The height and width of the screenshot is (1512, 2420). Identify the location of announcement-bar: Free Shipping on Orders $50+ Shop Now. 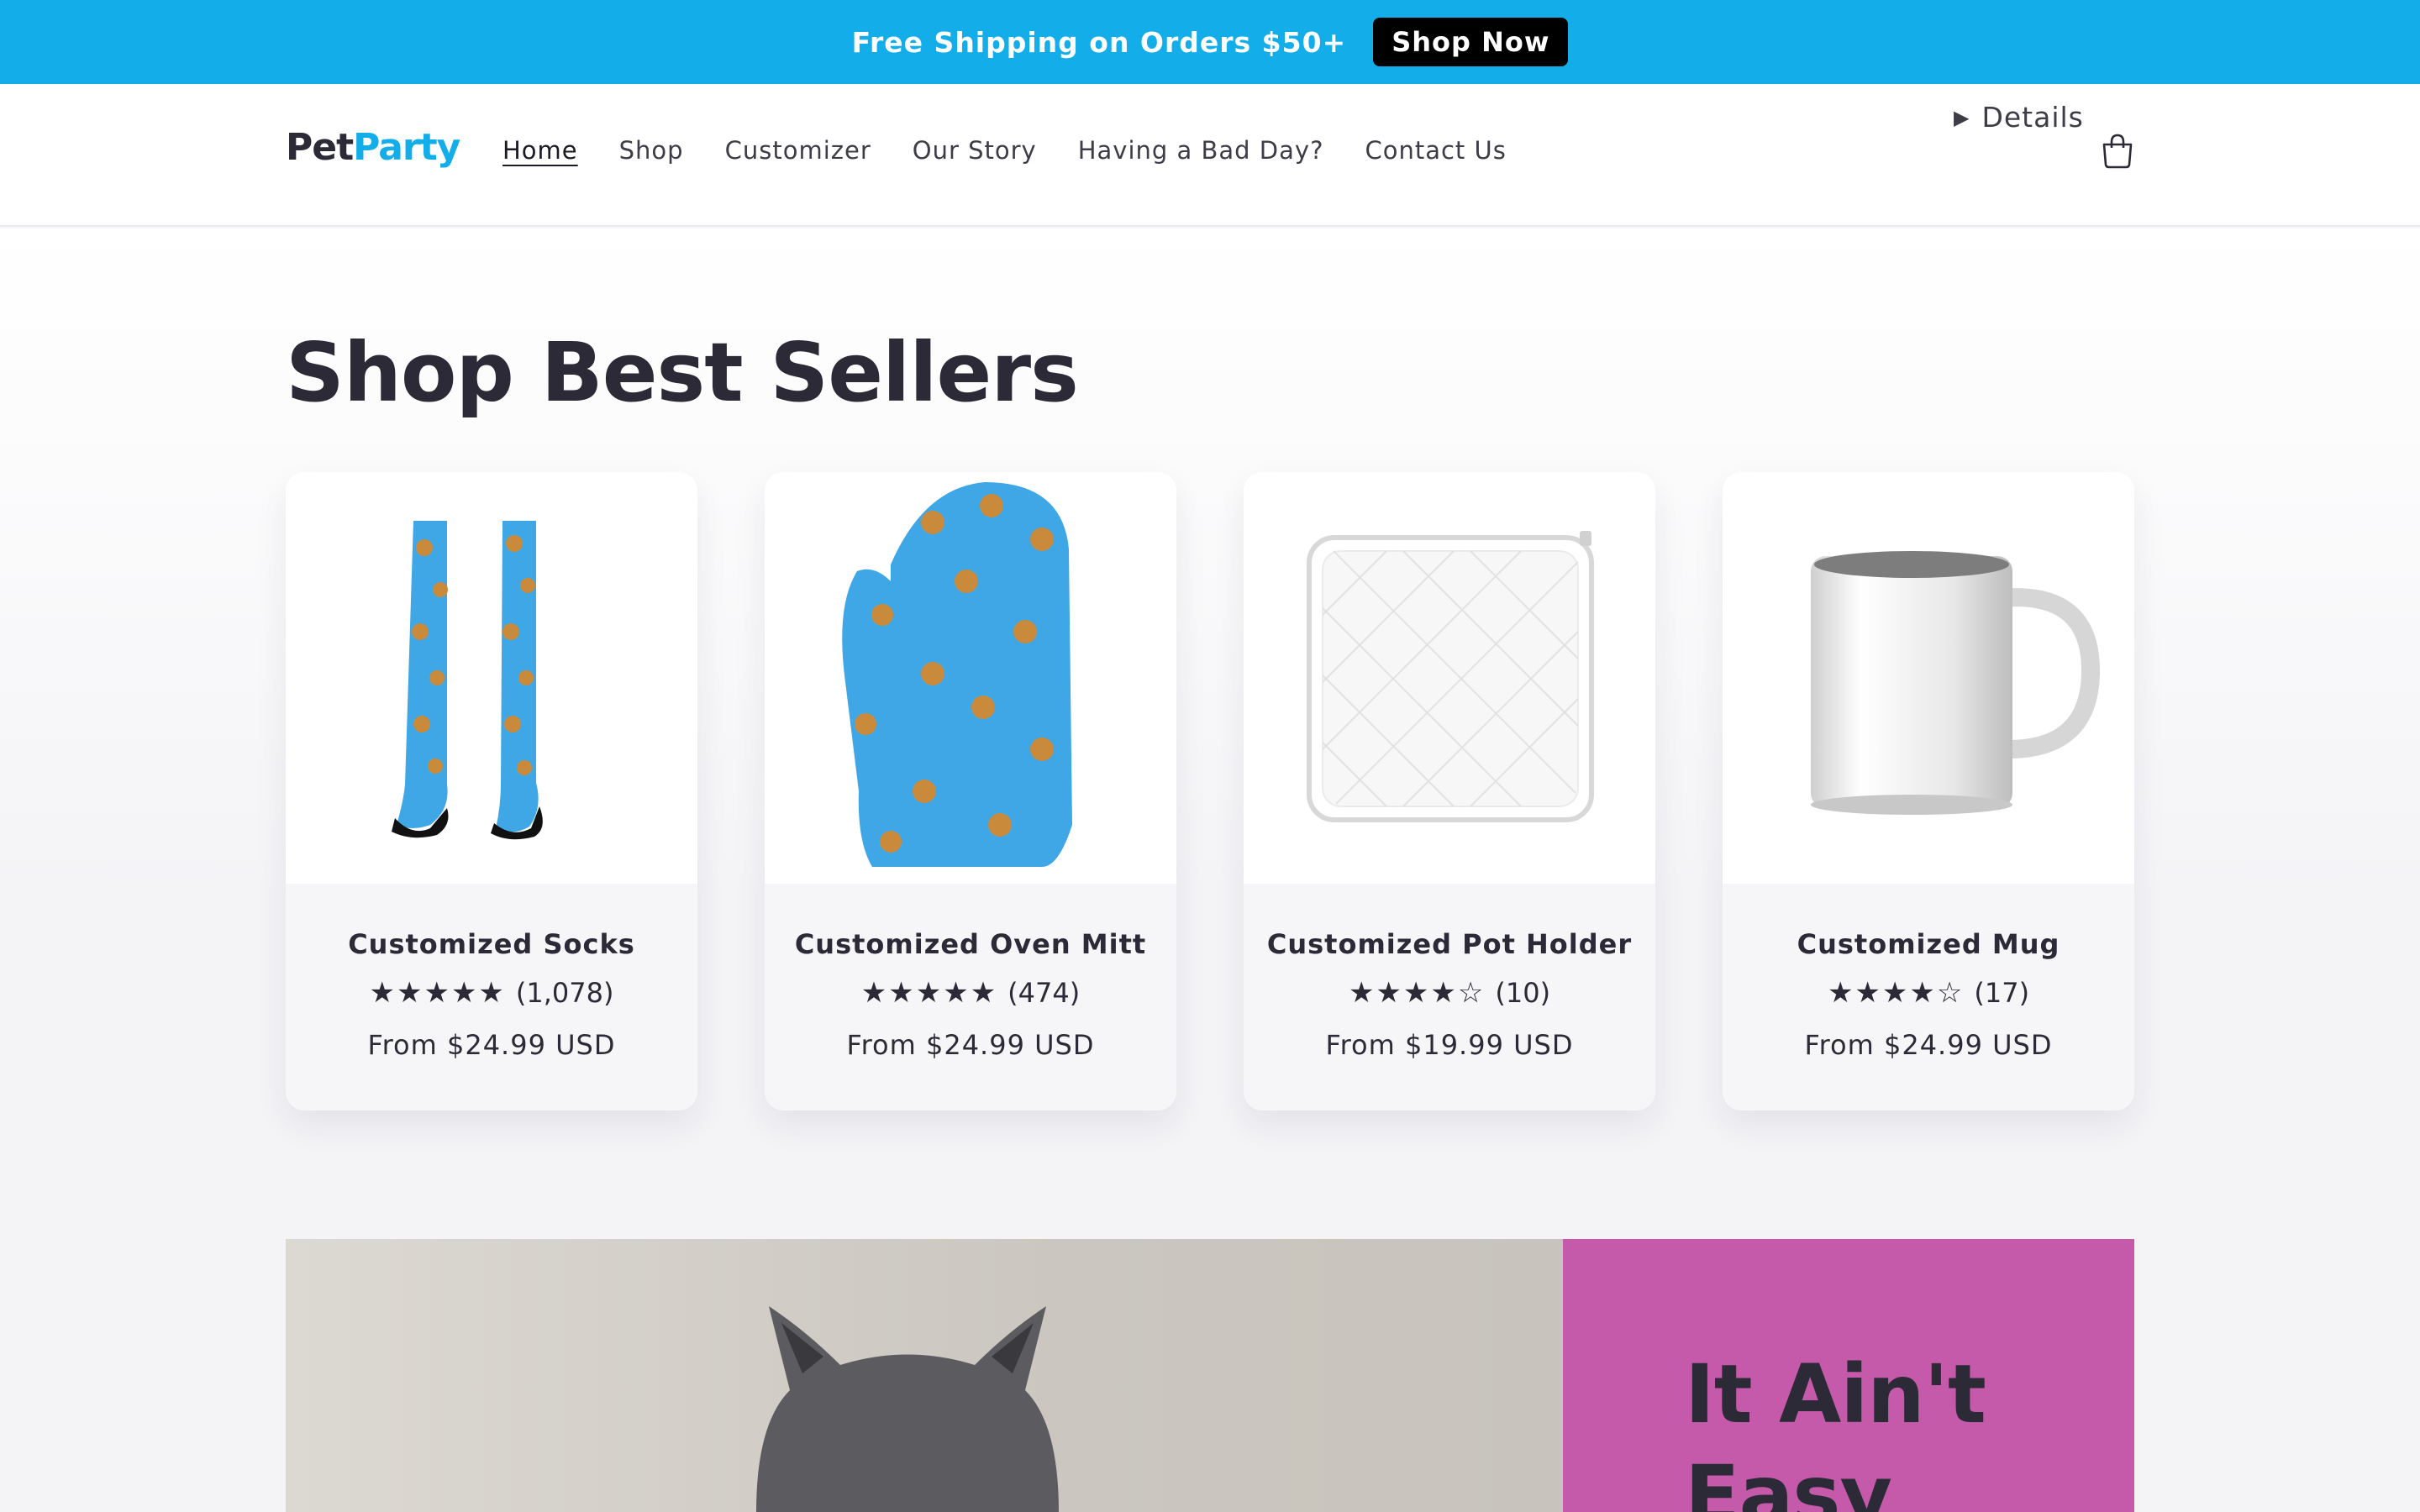
(1210, 42).